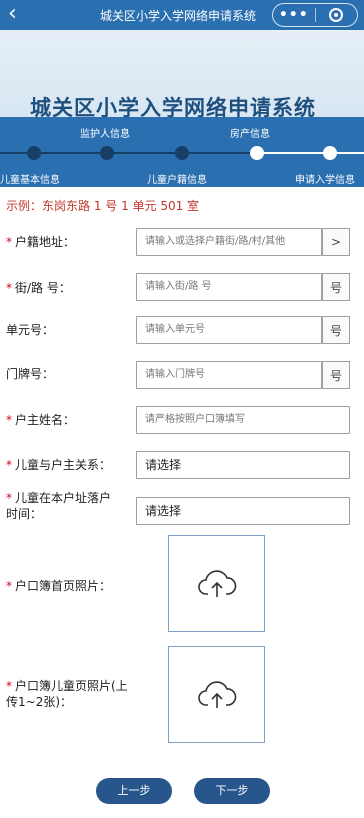  What do you see at coordinates (336, 375) in the screenshot?
I see `door-suffix: 号` at bounding box center [336, 375].